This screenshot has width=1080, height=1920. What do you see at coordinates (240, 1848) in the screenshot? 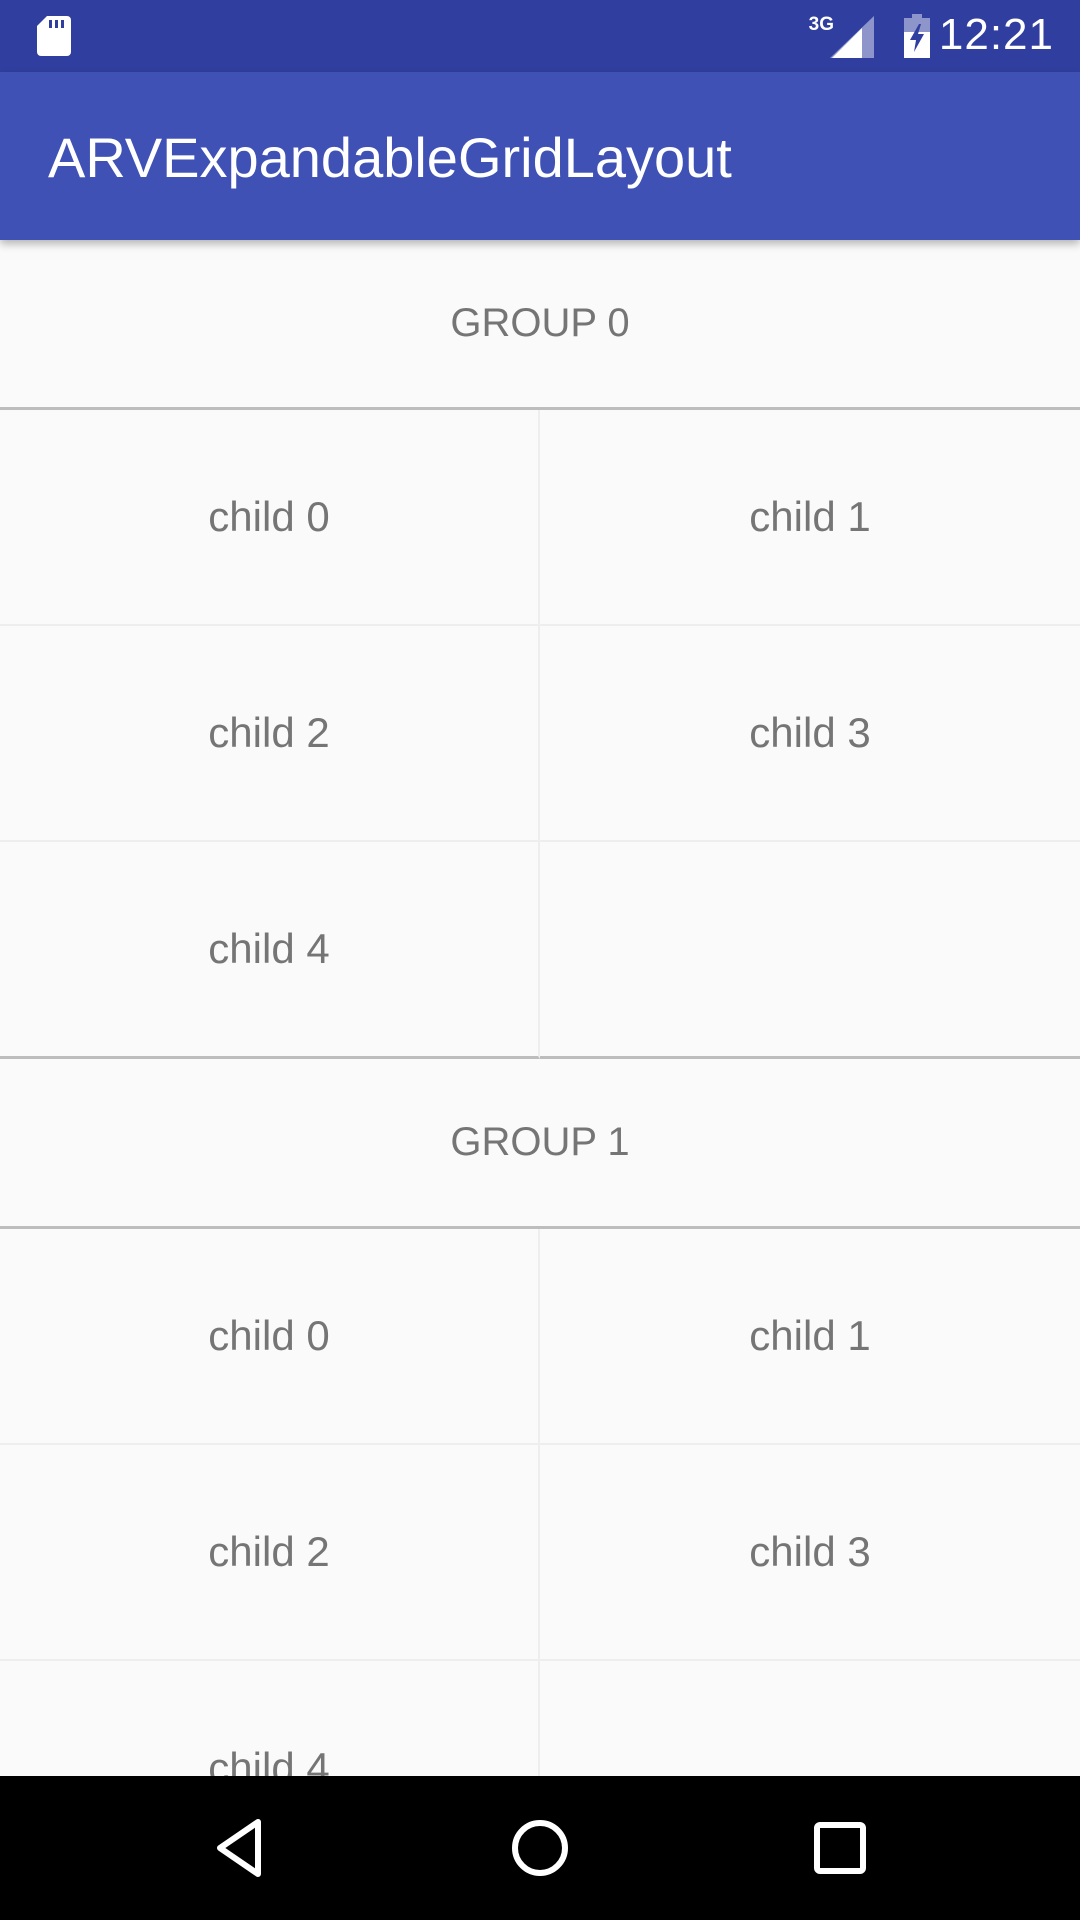
I see `back-icon` at bounding box center [240, 1848].